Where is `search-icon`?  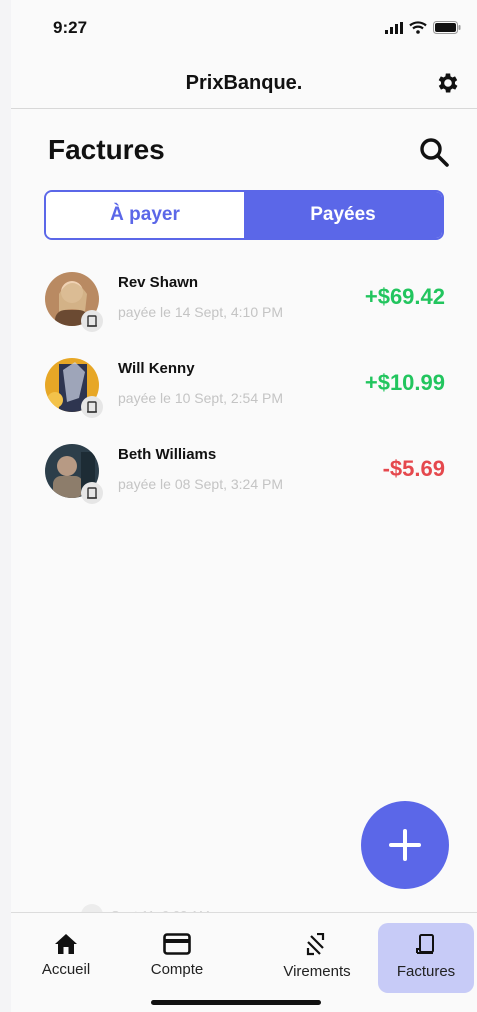
search-icon is located at coordinates (434, 152).